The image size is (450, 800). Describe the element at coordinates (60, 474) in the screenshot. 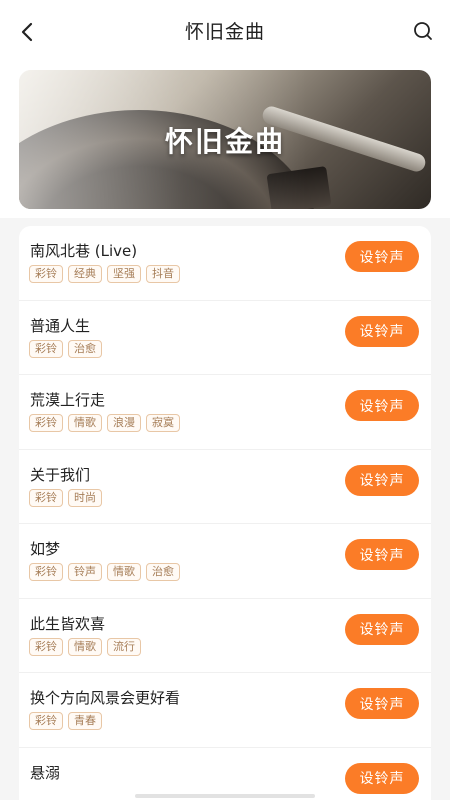

I see `song-title: 关于我们` at that location.